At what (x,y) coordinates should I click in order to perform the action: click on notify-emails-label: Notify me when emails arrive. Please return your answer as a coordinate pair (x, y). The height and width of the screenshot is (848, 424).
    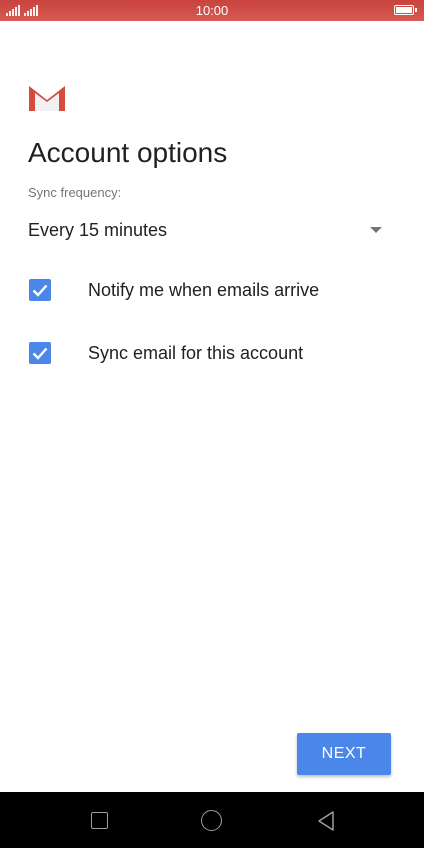
    Looking at the image, I should click on (204, 290).